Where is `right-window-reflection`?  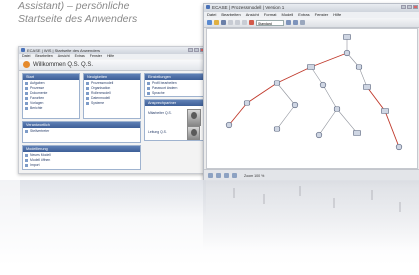 right-window-reflection is located at coordinates (311, 215).